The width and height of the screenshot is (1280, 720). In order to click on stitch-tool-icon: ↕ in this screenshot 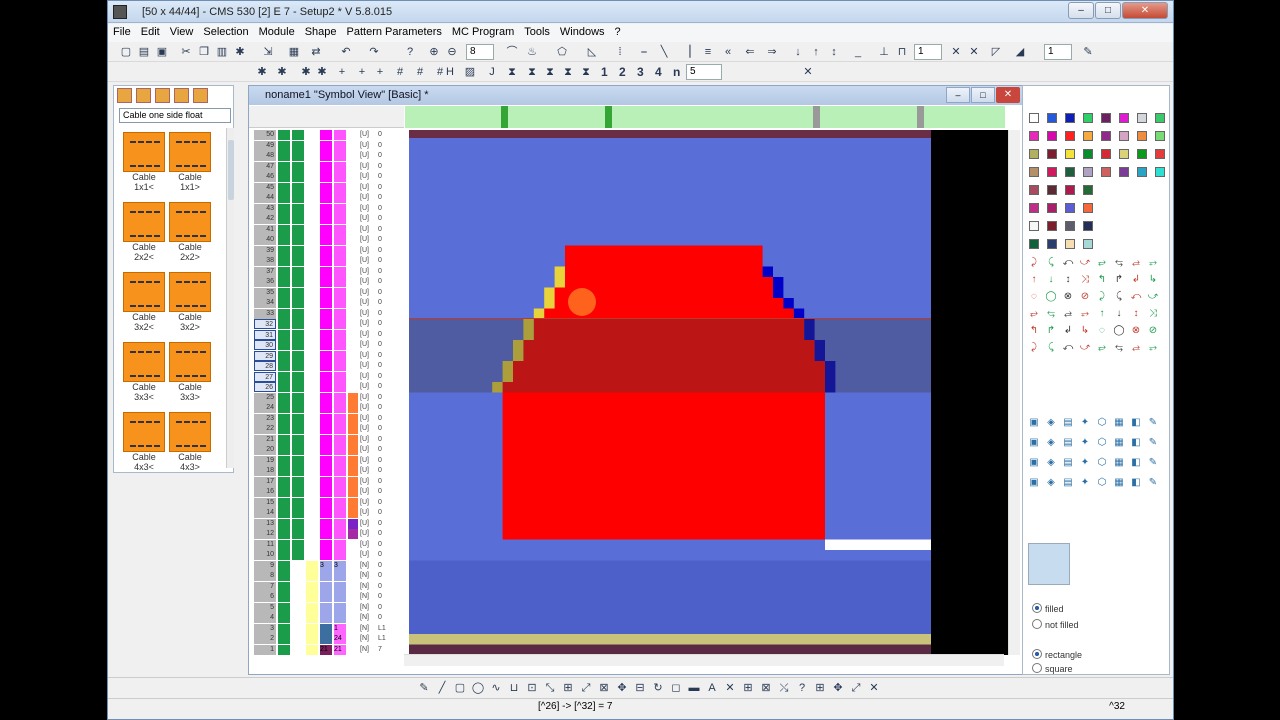, I will do `click(1136, 314)`.